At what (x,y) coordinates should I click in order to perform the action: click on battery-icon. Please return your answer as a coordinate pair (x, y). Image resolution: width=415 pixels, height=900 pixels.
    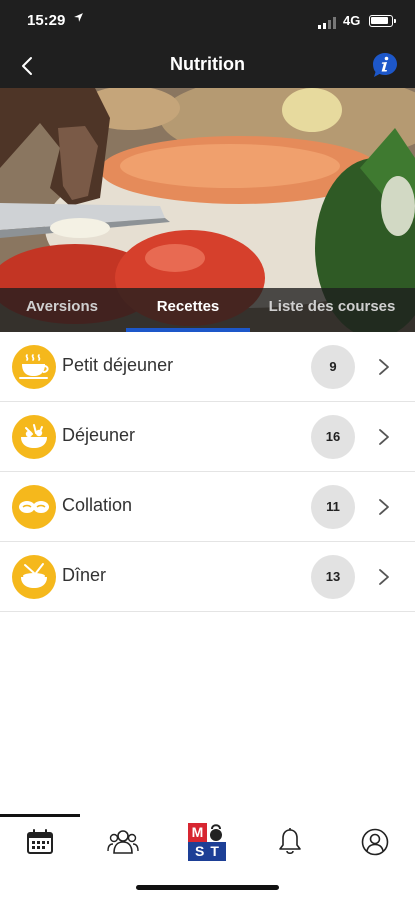
    Looking at the image, I should click on (382, 21).